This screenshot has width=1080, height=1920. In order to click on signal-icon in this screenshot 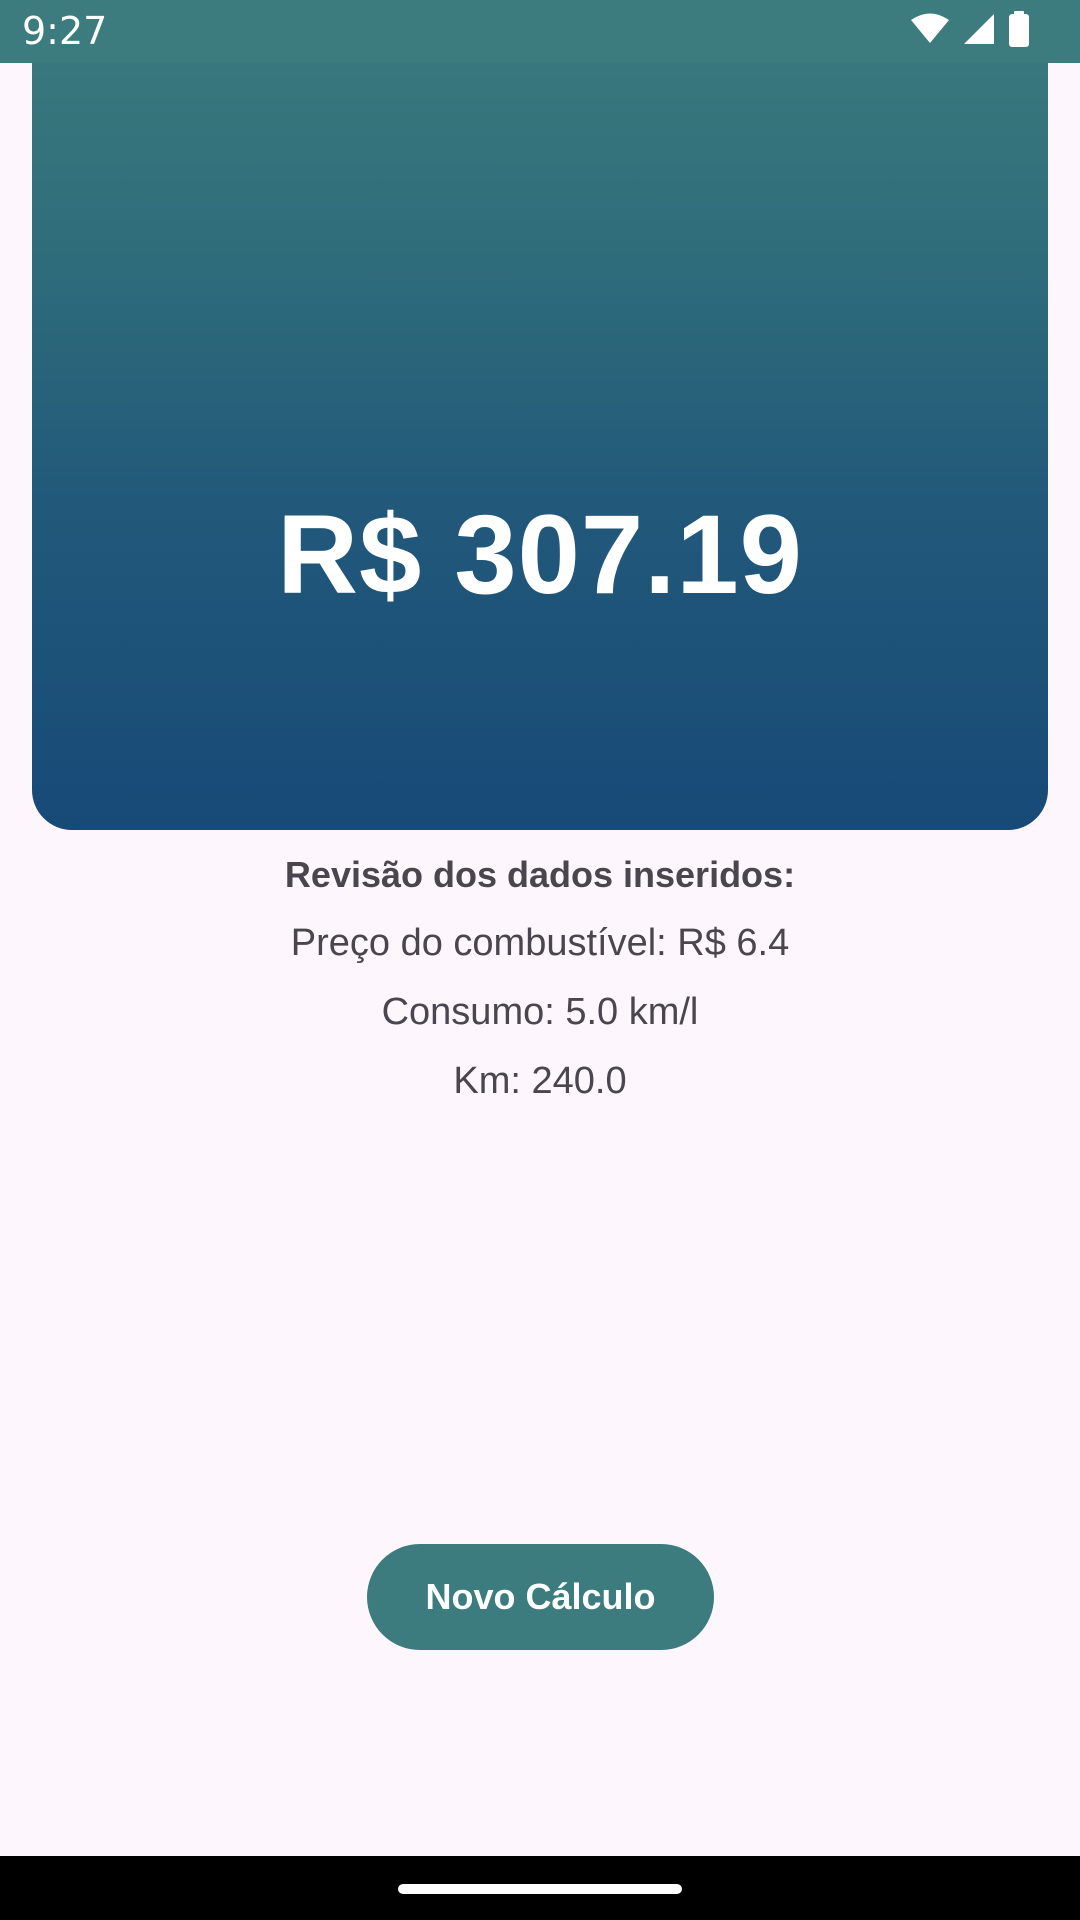, I will do `click(979, 31)`.